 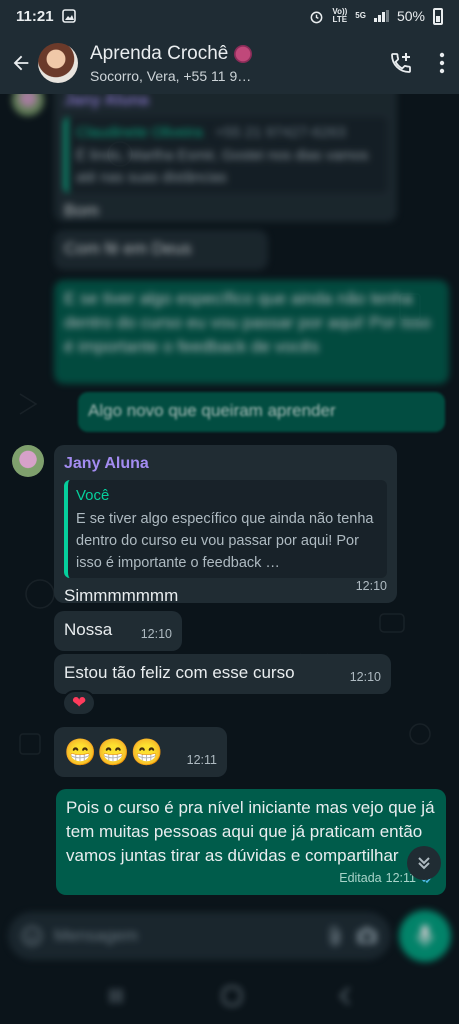 What do you see at coordinates (121, 595) in the screenshot?
I see `message-text: Simmmmmmm` at bounding box center [121, 595].